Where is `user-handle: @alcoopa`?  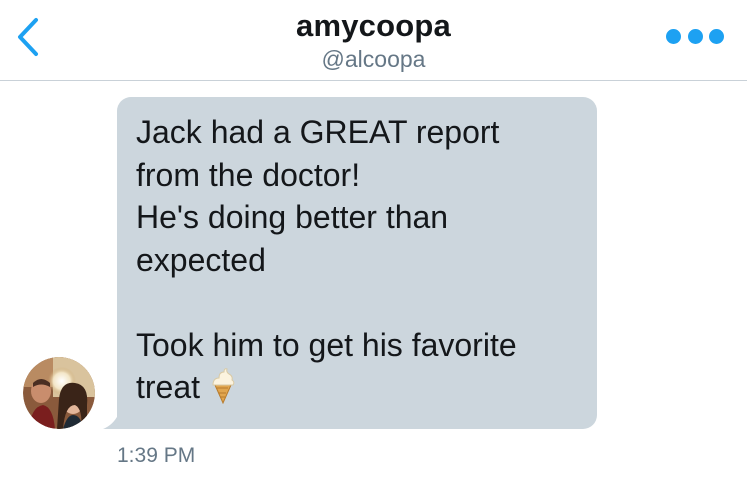
user-handle: @alcoopa is located at coordinates (373, 59).